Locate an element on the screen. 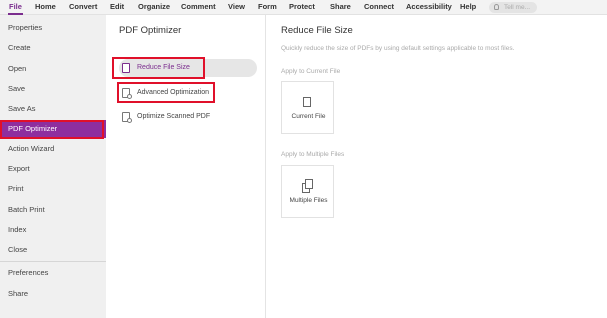 Image resolution: width=607 pixels, height=318 pixels. reduce-file-size-title: Reduce File Size is located at coordinates (317, 30).